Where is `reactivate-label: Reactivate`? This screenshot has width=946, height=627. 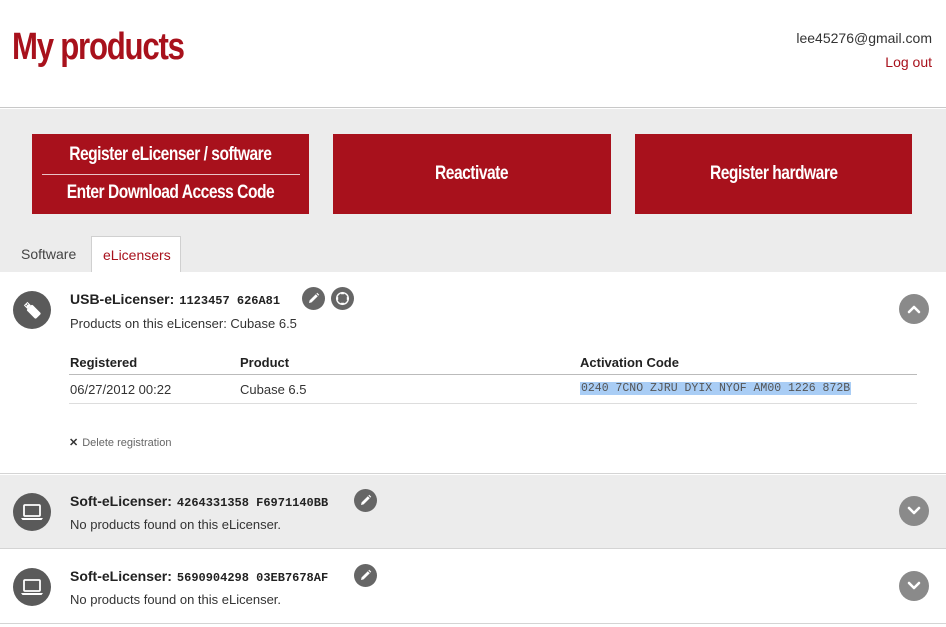 reactivate-label: Reactivate is located at coordinates (472, 174).